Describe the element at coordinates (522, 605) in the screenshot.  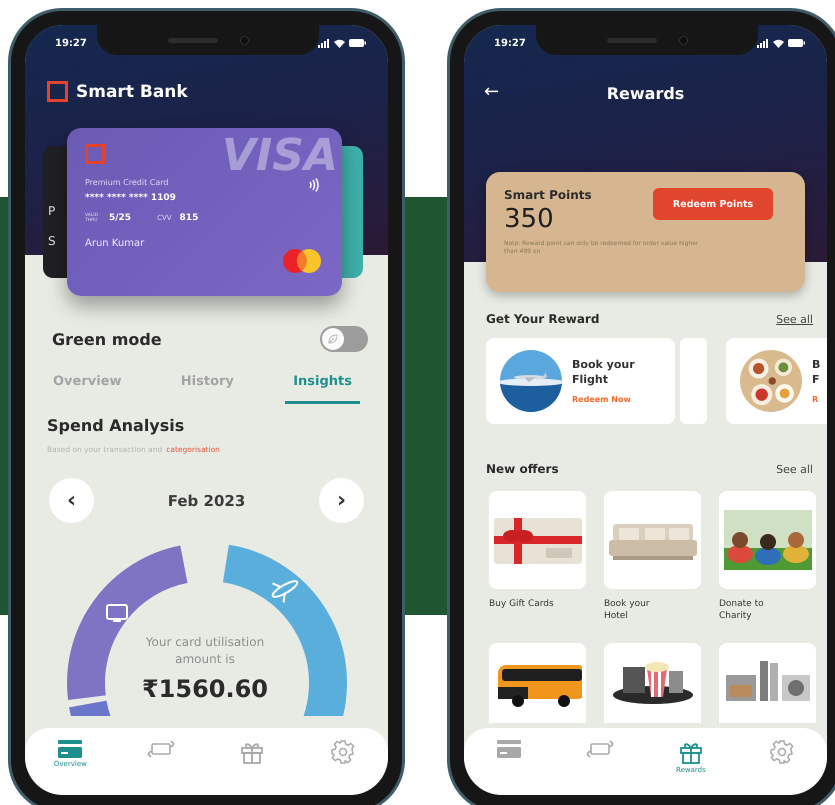
I see `offer-label: Buy Gift Cards` at that location.